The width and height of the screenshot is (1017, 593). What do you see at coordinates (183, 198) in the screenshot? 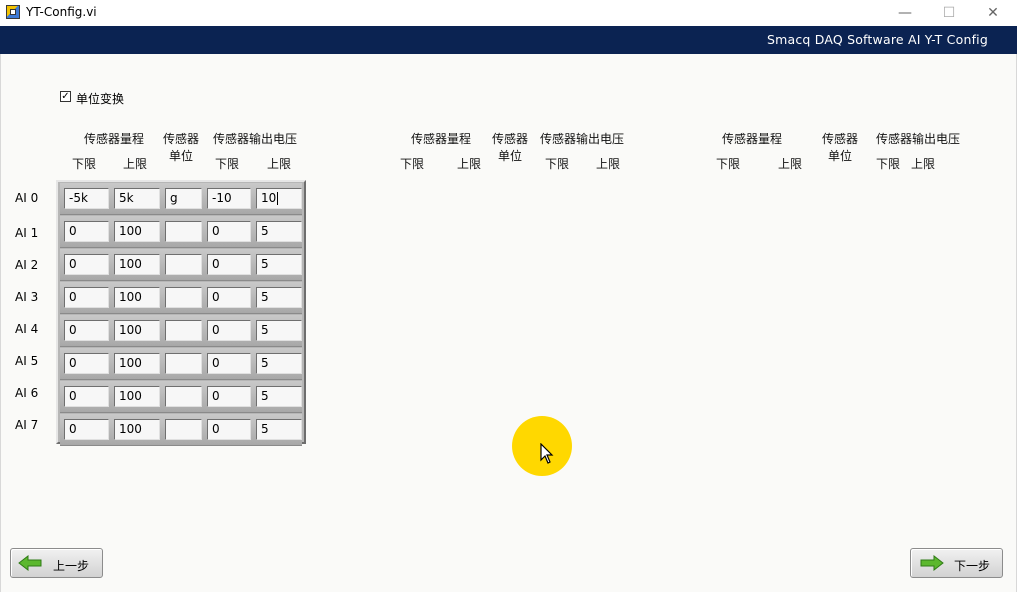
I see `unit-input: g` at bounding box center [183, 198].